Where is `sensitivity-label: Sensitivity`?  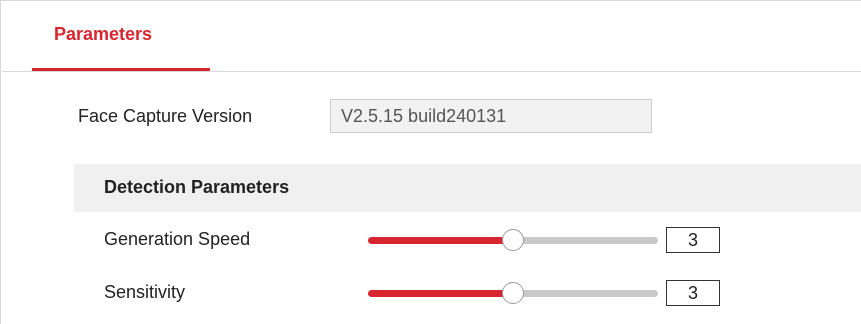
sensitivity-label: Sensitivity is located at coordinates (145, 292).